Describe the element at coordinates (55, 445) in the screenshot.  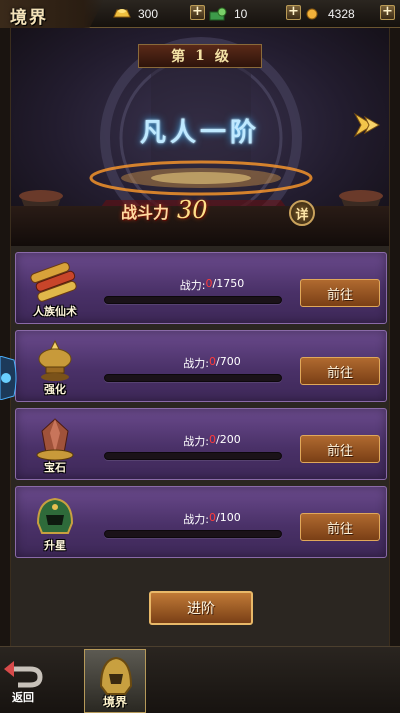
I see `gem-icon: 宝石` at that location.